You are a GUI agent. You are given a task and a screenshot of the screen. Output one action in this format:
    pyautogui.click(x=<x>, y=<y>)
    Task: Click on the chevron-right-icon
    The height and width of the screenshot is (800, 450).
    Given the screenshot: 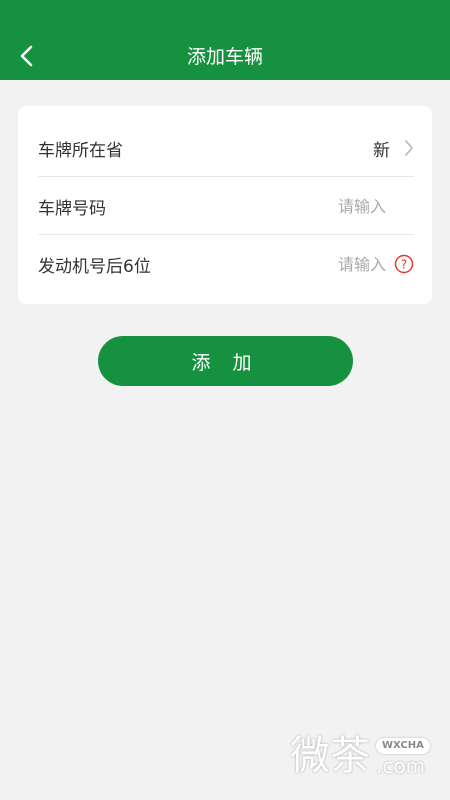 What is the action you would take?
    pyautogui.click(x=407, y=148)
    